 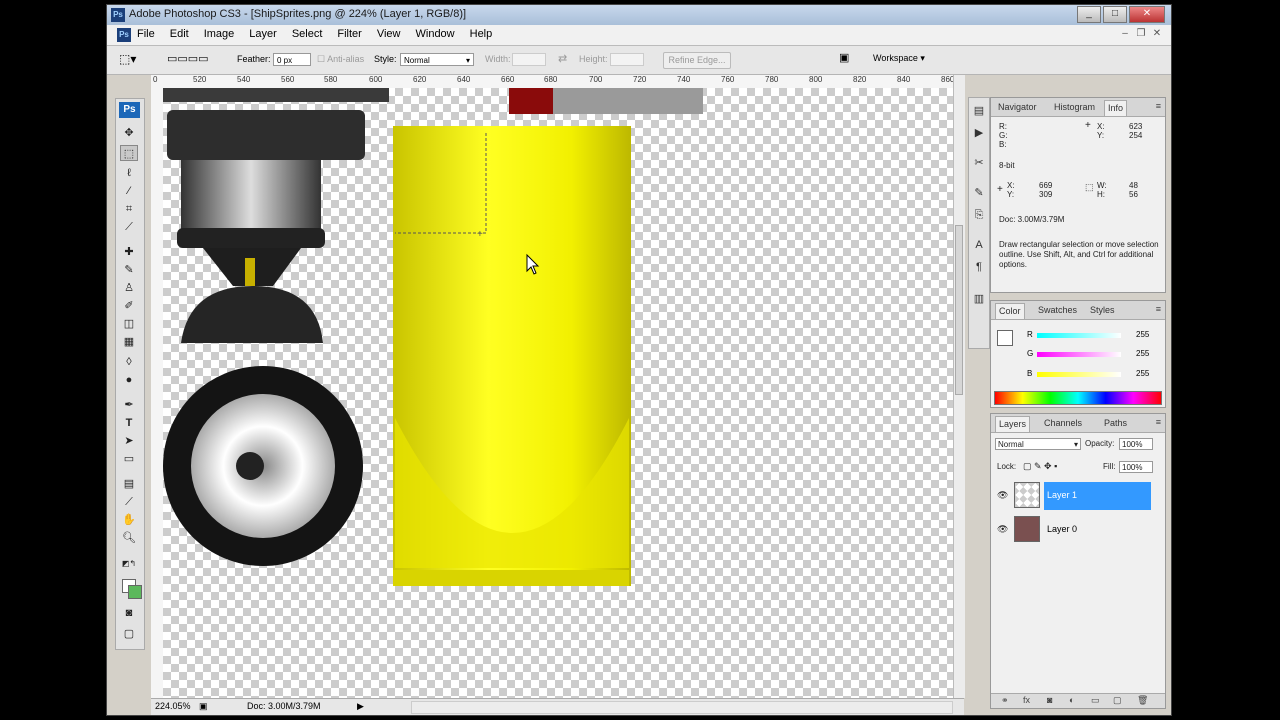 I want to click on path-selection-tool-icon: ➤, so click(x=129, y=441).